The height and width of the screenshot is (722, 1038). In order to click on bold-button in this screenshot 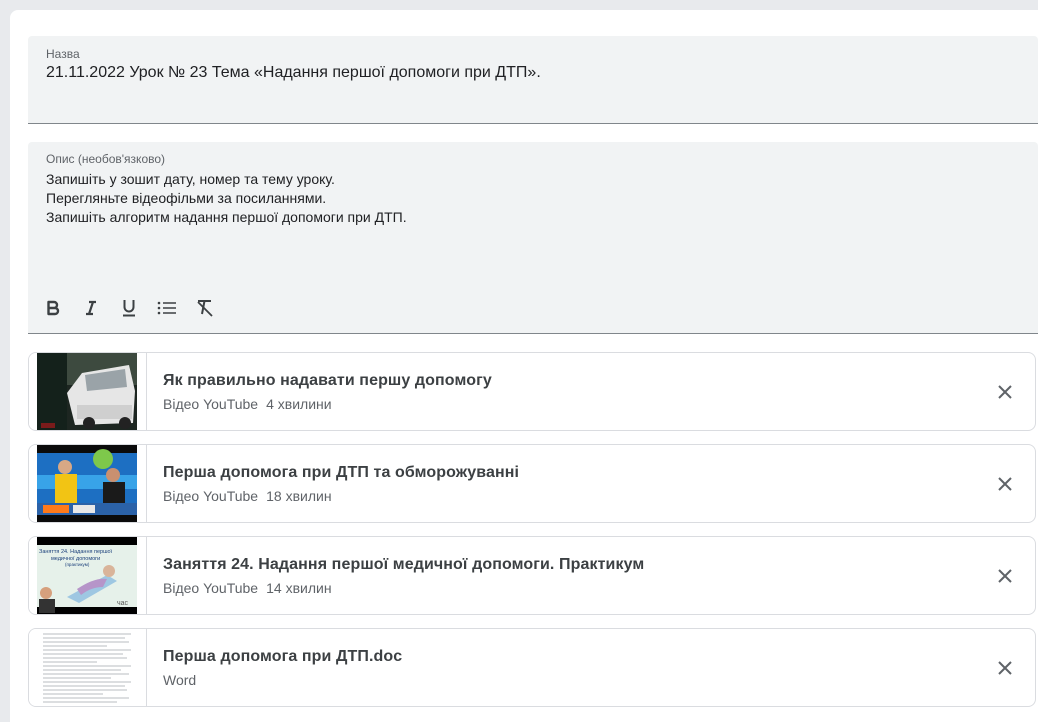, I will do `click(53, 308)`.